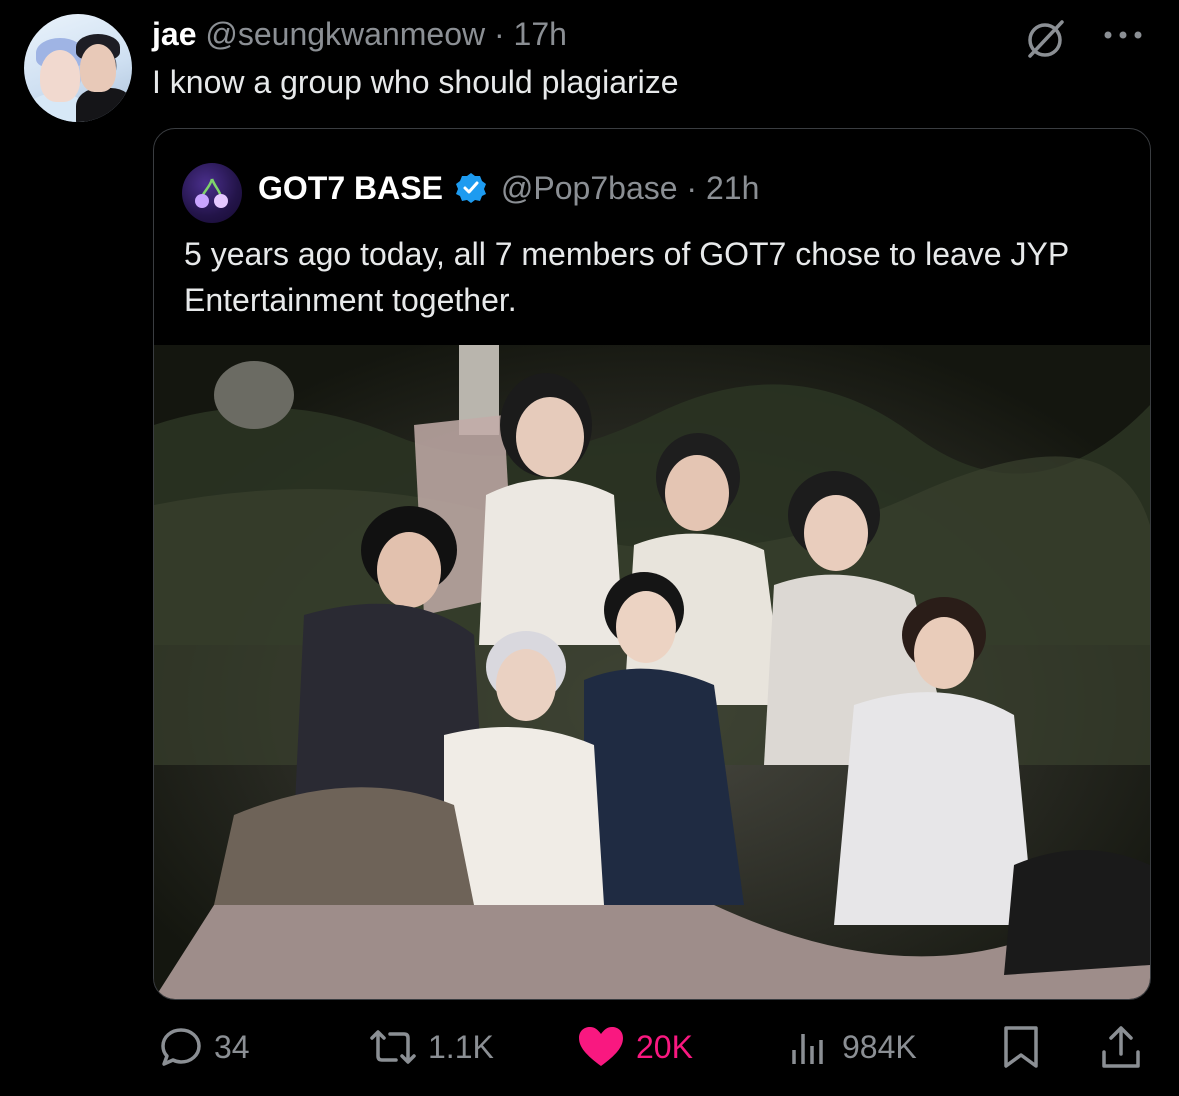 Image resolution: width=1179 pixels, height=1096 pixels. I want to click on share-button, so click(1121, 1047).